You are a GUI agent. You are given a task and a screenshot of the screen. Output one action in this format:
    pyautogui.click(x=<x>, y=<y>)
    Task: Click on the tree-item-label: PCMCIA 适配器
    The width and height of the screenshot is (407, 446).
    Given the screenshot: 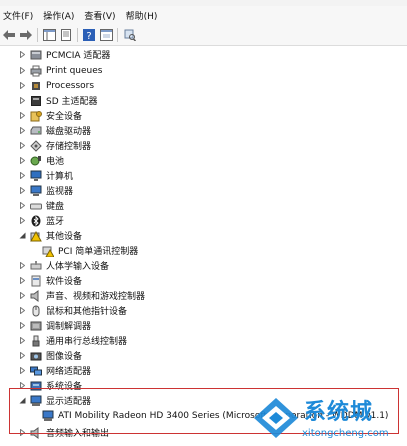 What is the action you would take?
    pyautogui.click(x=78, y=56)
    